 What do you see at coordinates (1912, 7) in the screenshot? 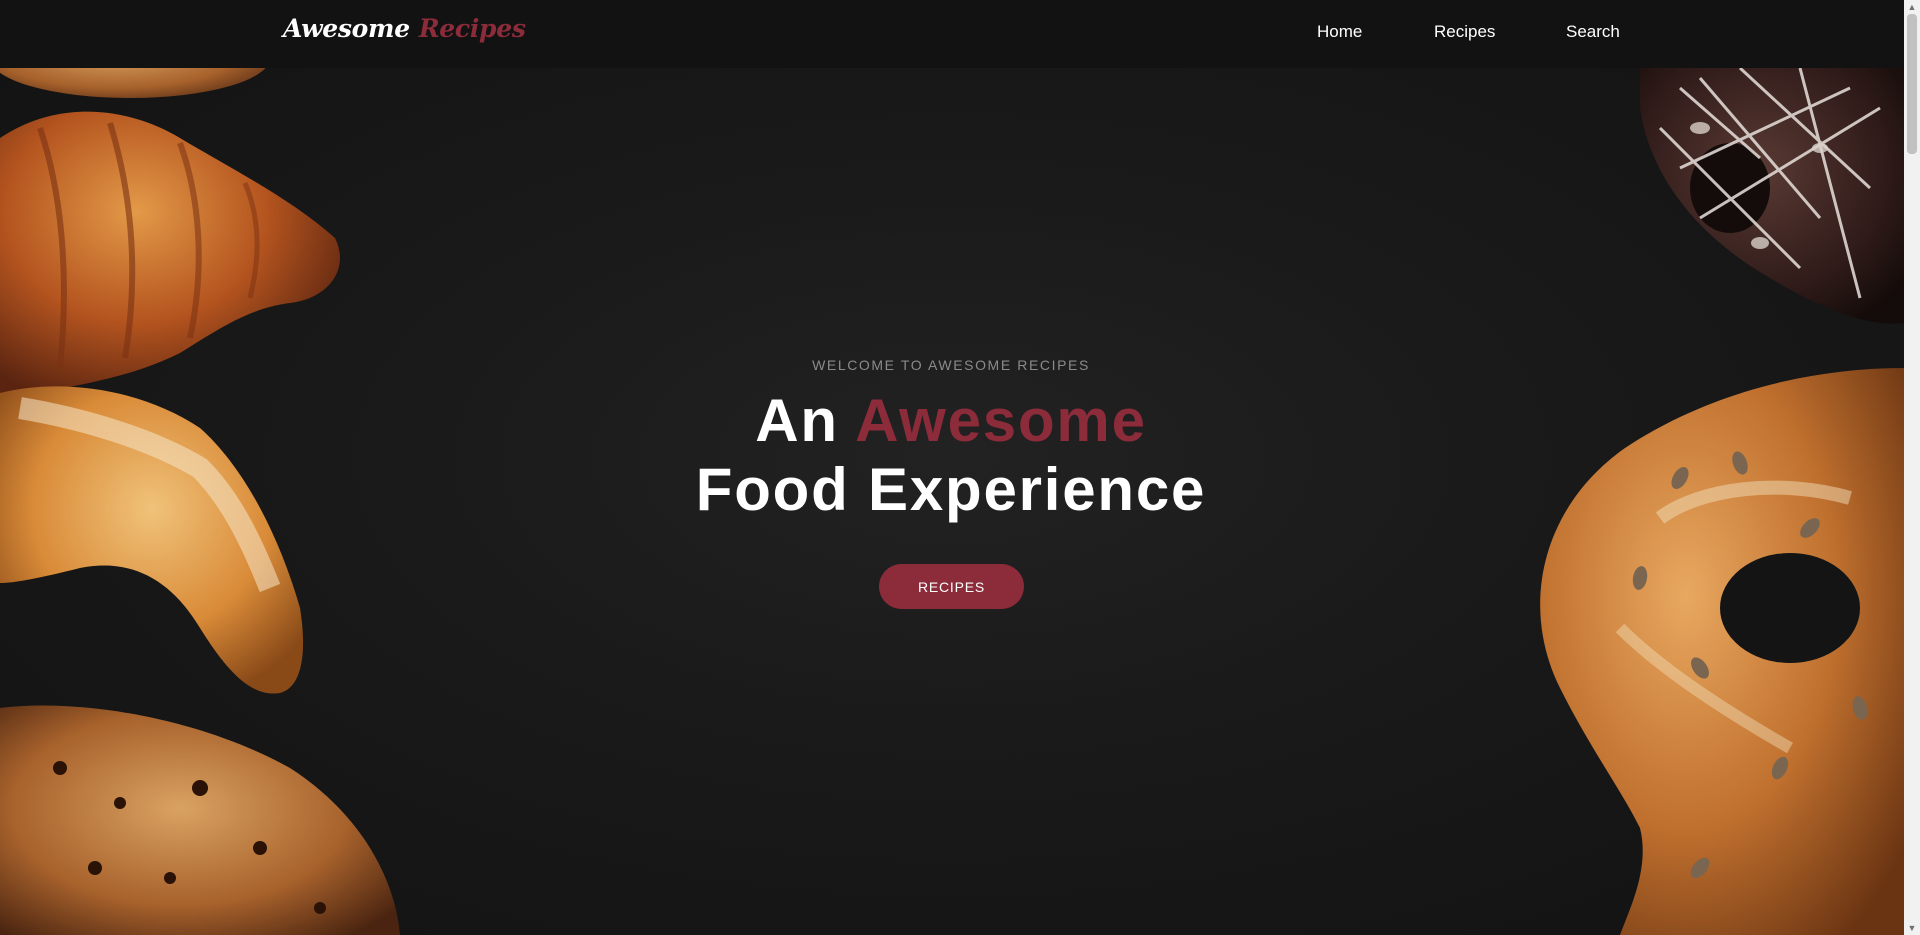
I see `up-arrow-icon: ▲` at bounding box center [1912, 7].